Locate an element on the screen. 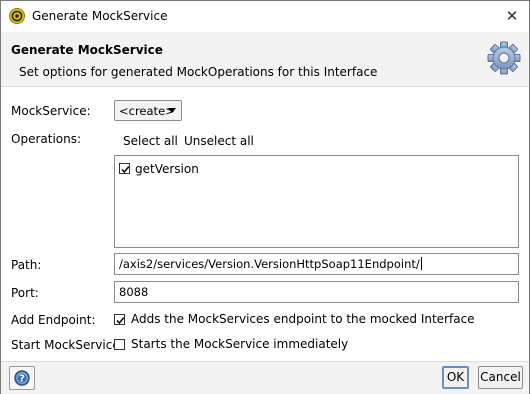 This screenshot has height=394, width=530. window-title: Generate MockService is located at coordinates (100, 16).